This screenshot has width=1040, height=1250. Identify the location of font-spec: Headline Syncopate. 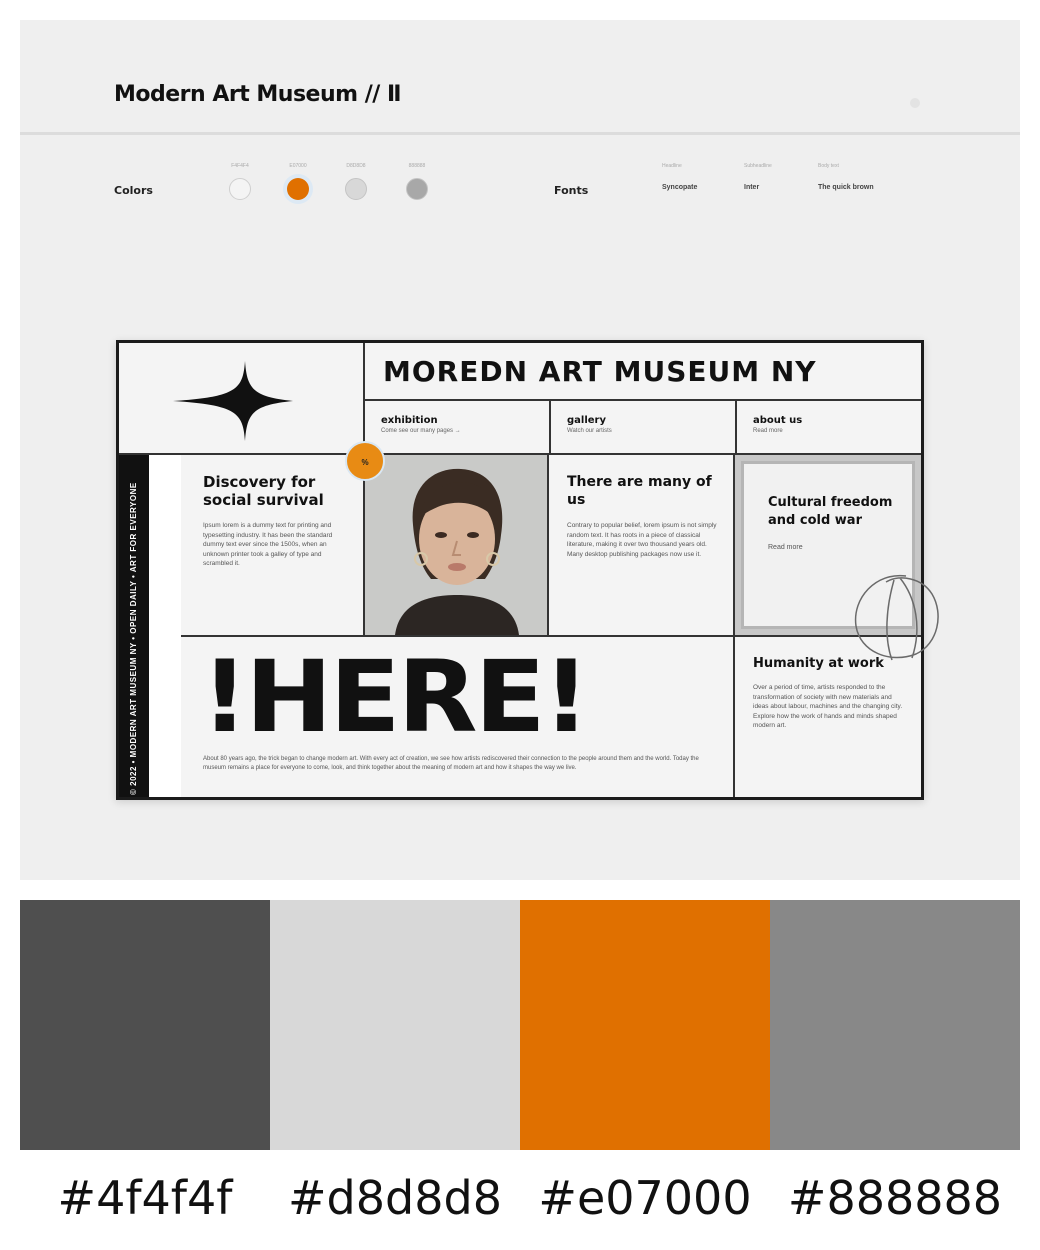
(679, 175).